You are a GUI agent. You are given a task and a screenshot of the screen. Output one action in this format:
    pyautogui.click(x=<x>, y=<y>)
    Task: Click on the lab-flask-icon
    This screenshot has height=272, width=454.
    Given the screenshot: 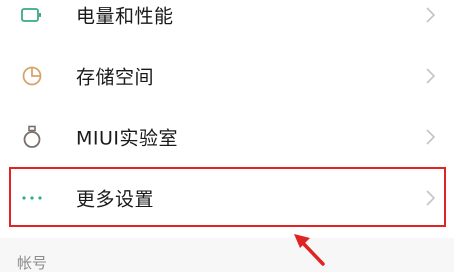 What is the action you would take?
    pyautogui.click(x=32, y=137)
    